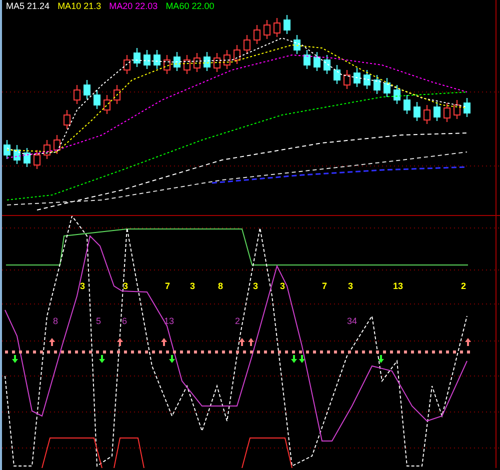 This screenshot has width=500, height=470. I want to click on count-label: 34, so click(352, 321).